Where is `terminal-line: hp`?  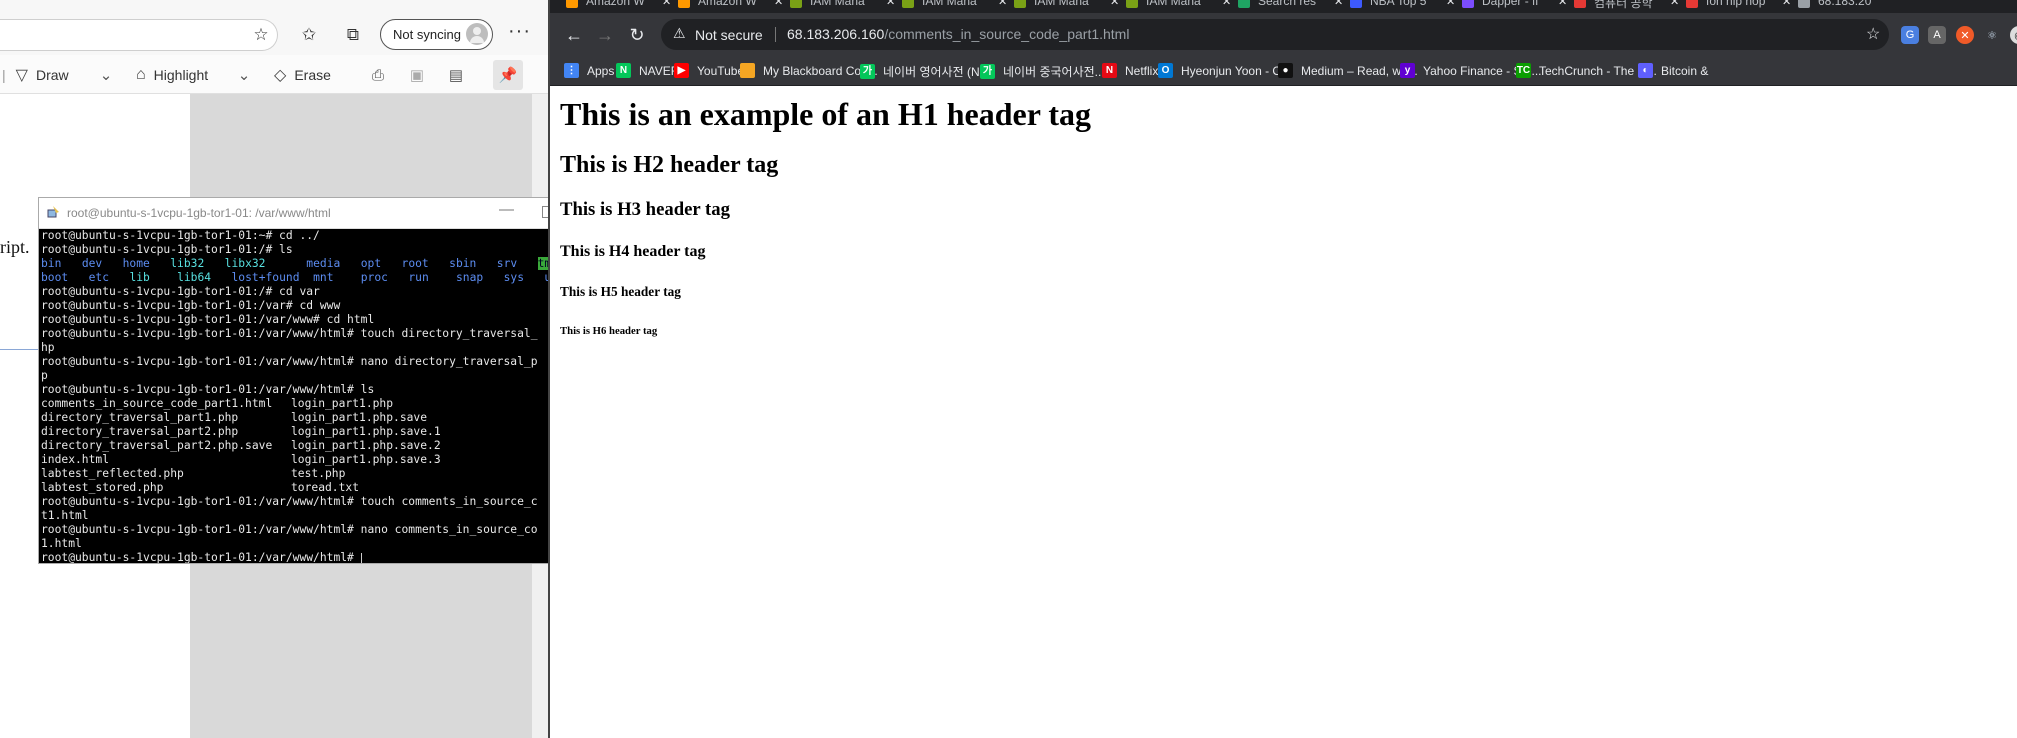
terminal-line: hp is located at coordinates (48, 347).